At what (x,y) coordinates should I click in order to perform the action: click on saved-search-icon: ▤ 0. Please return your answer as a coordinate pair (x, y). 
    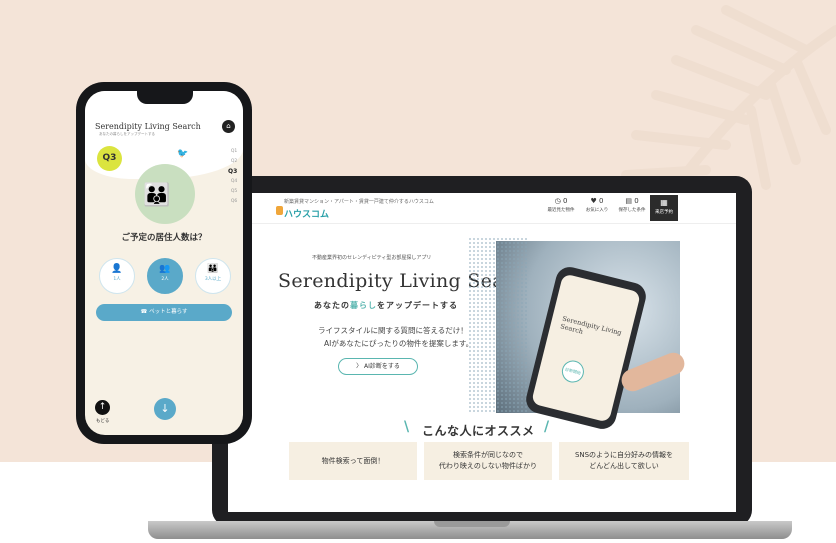
    Looking at the image, I should click on (632, 201).